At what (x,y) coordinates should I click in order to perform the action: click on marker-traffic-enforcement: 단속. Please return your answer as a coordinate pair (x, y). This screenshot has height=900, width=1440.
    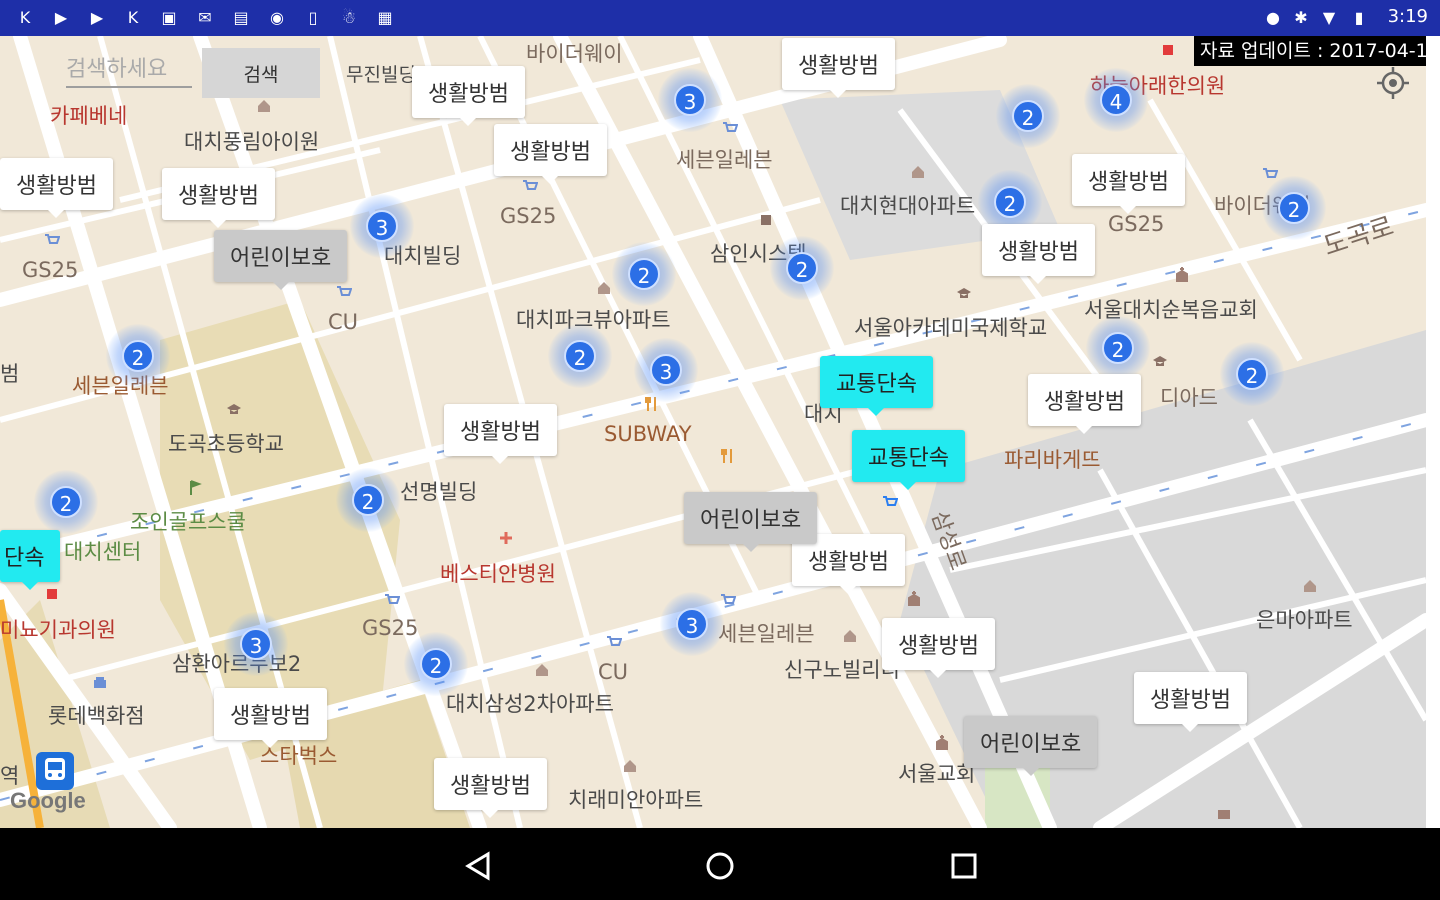
    Looking at the image, I should click on (30, 560).